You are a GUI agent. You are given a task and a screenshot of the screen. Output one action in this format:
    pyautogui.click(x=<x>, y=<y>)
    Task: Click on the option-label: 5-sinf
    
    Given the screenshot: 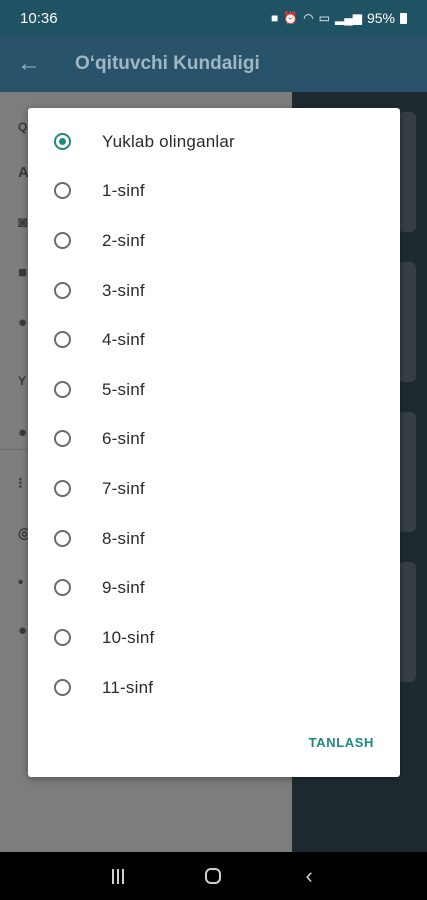 What is the action you would take?
    pyautogui.click(x=123, y=389)
    